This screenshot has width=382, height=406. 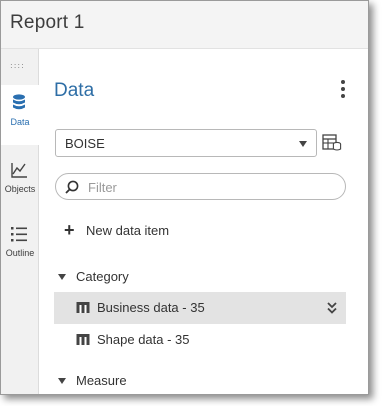 I want to click on list-icon, so click(x=19, y=234).